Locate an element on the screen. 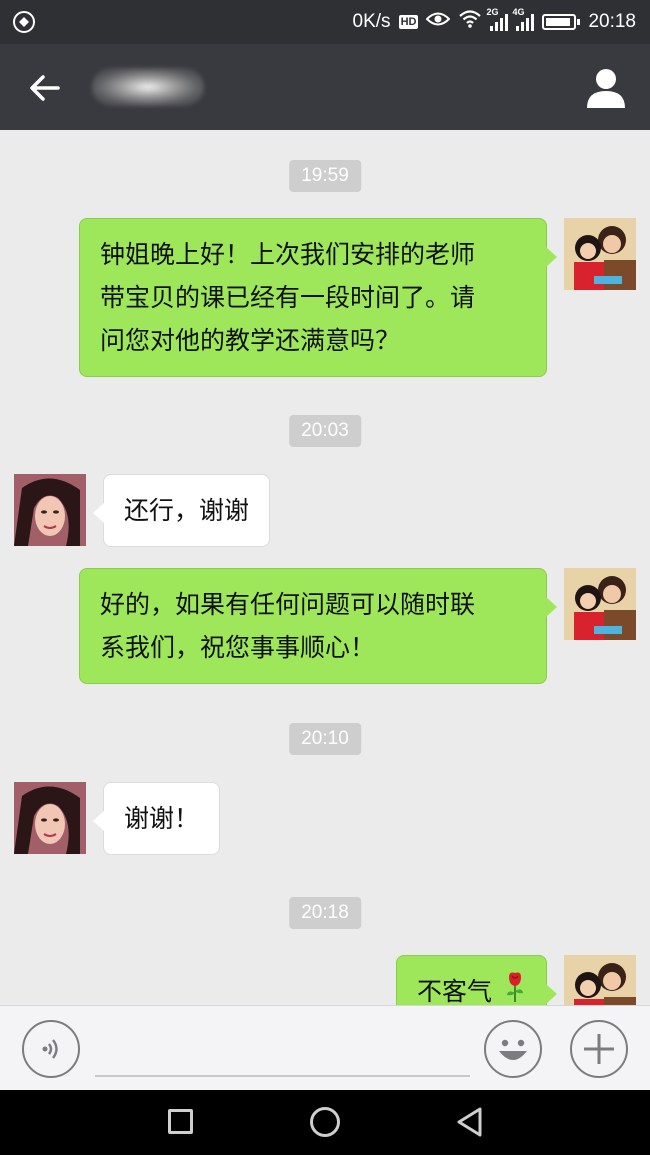  message-line: 不客气 is located at coordinates (455, 991).